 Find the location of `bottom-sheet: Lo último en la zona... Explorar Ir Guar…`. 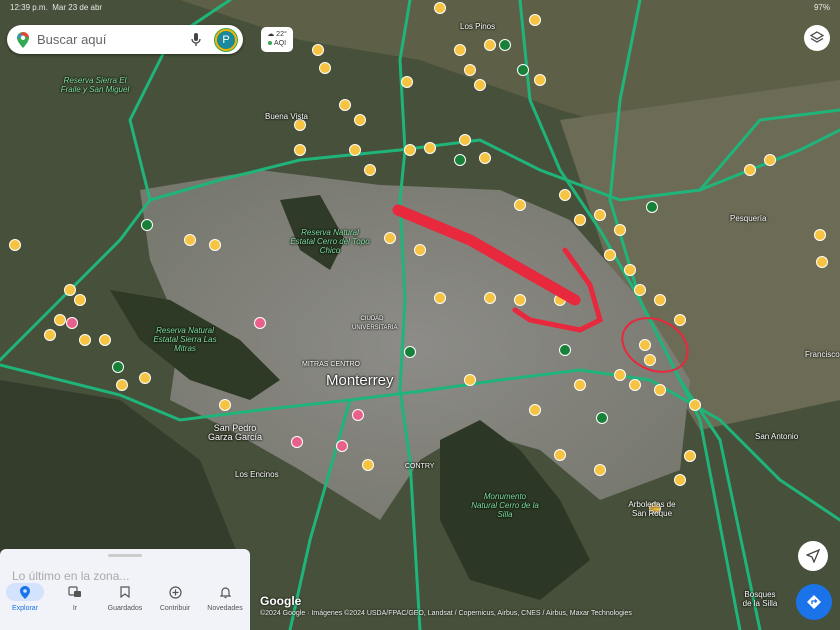

bottom-sheet: Lo último en la zona... Explorar Ir Guar… is located at coordinates (125, 589).